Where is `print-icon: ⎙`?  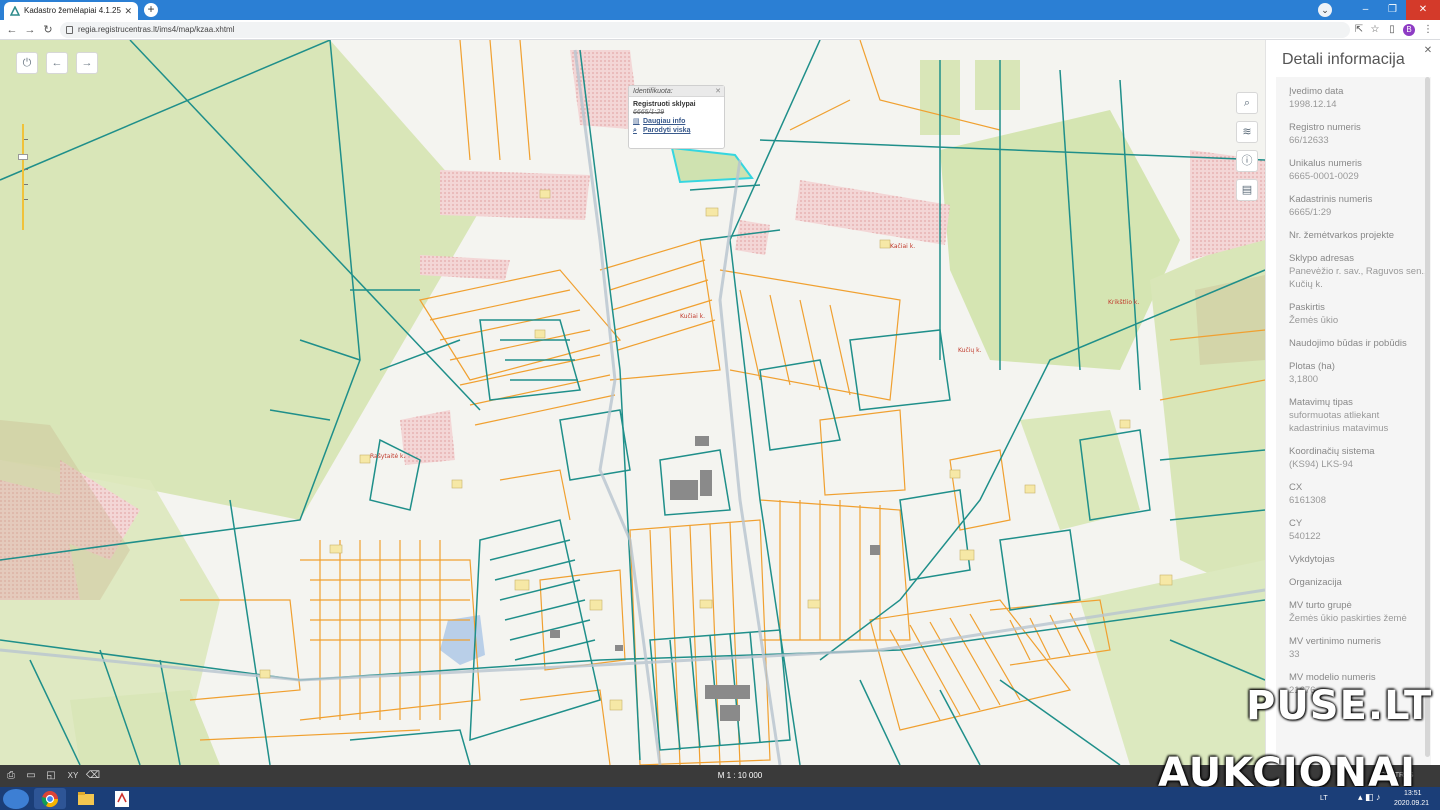 print-icon: ⎙ is located at coordinates (11, 776).